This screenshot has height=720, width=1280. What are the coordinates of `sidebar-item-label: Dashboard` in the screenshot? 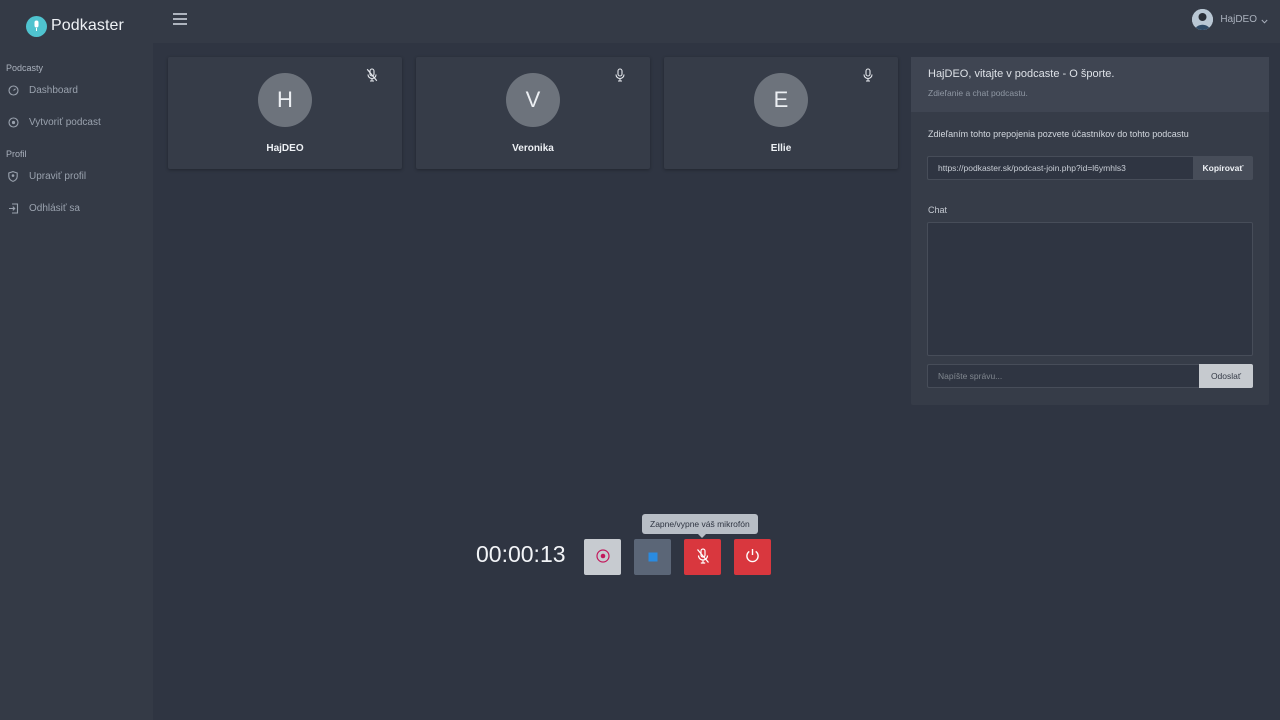 It's located at (53, 90).